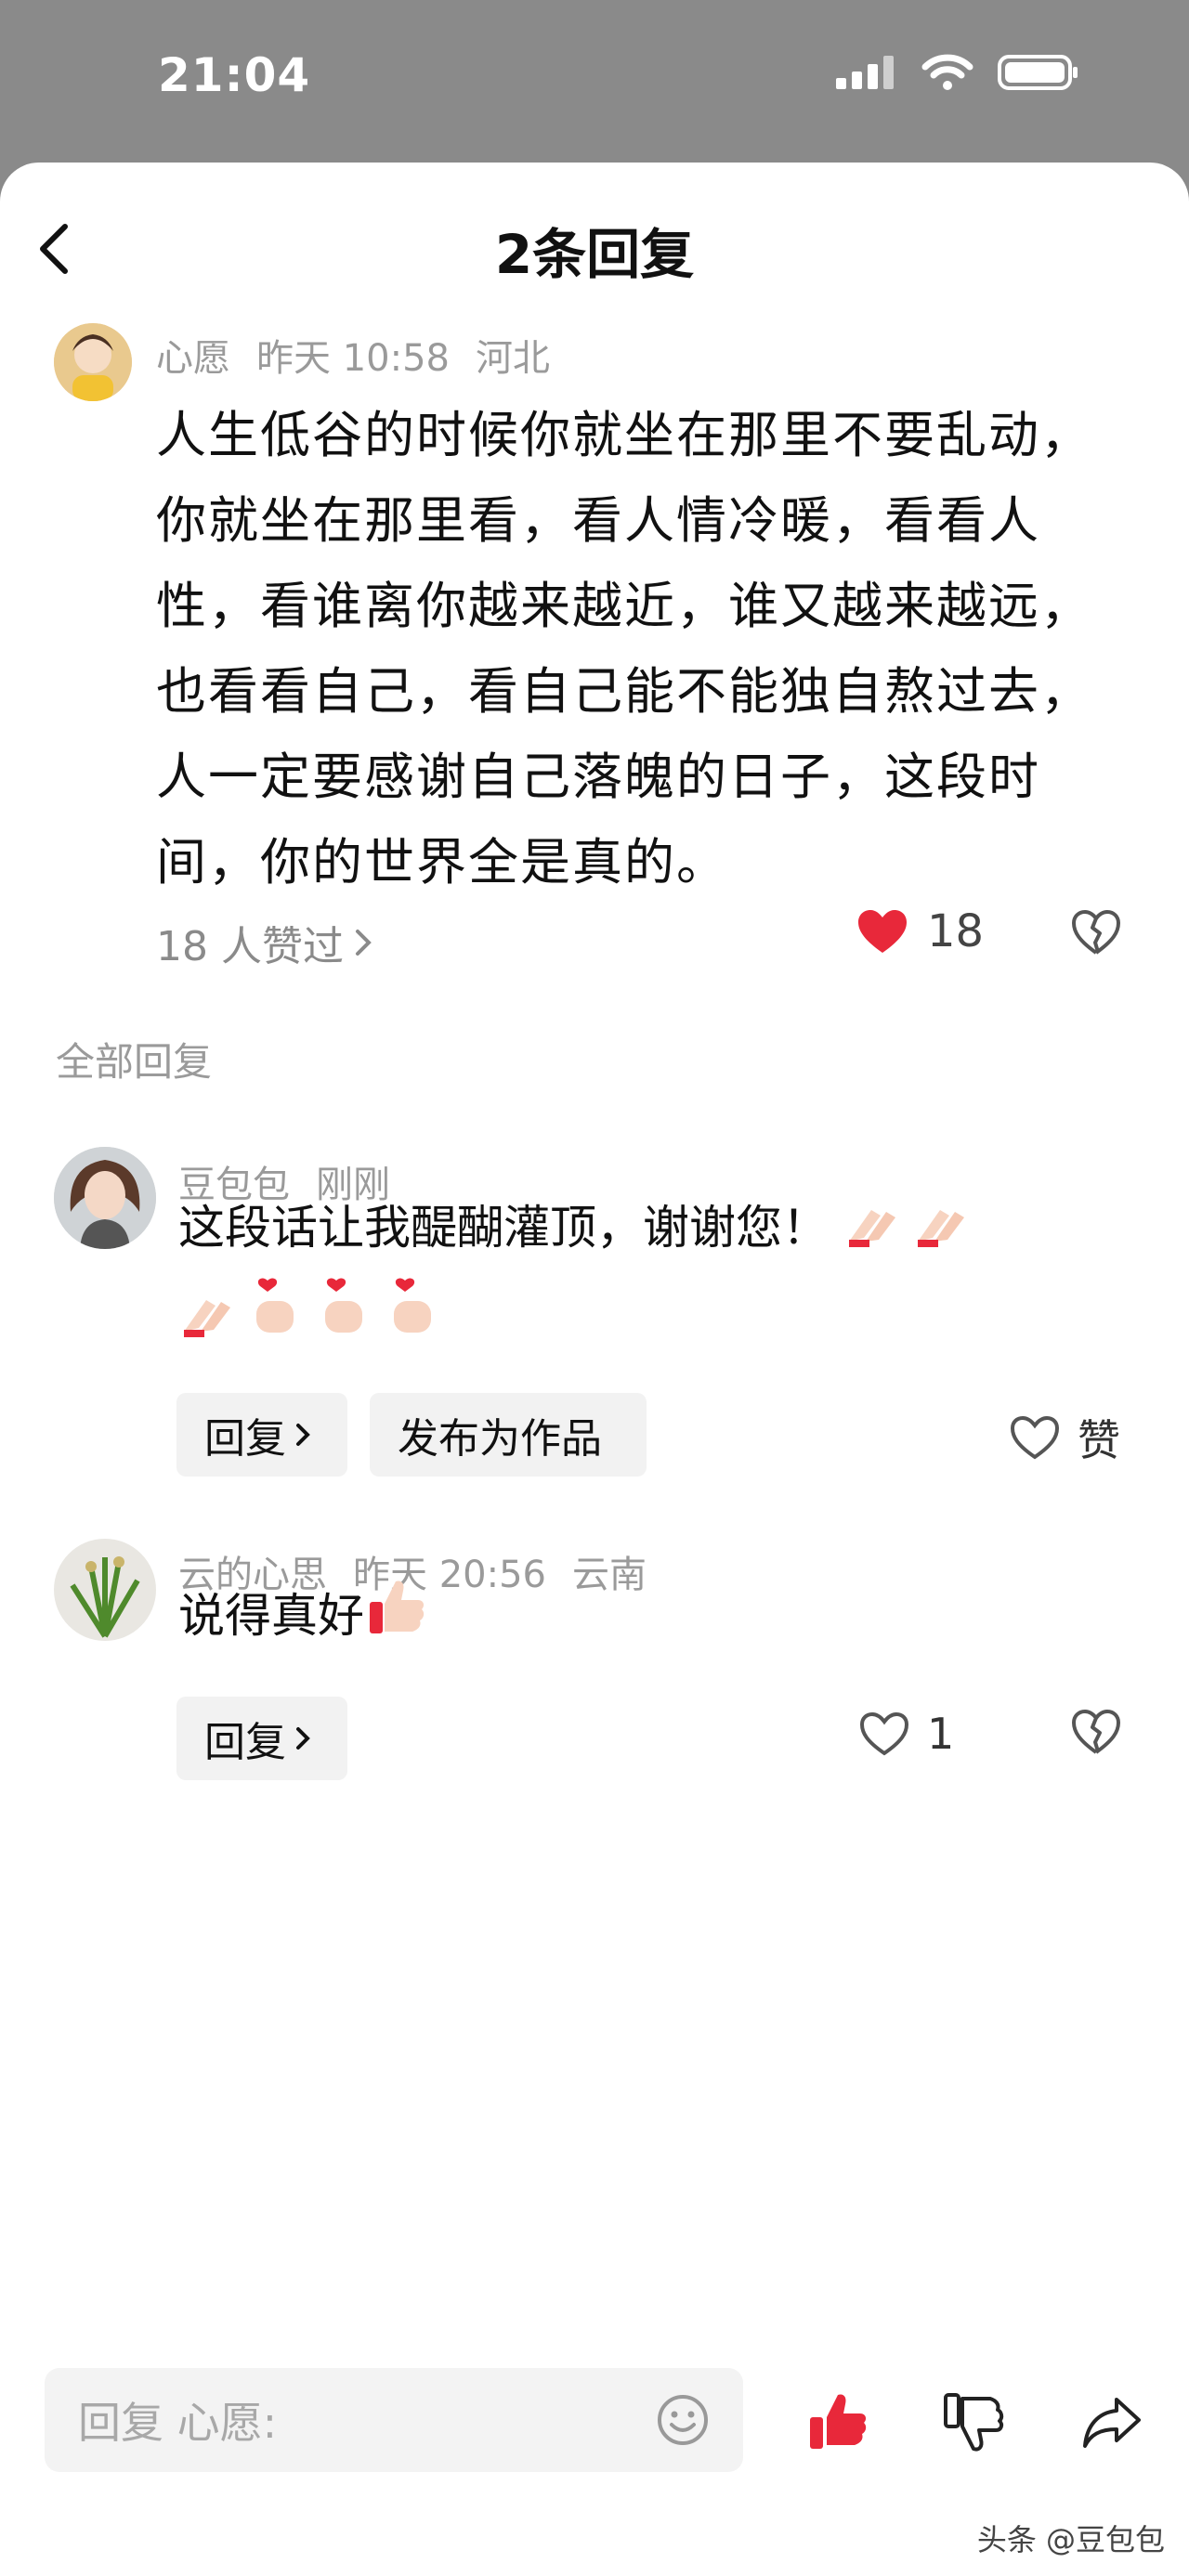 This screenshot has height=2576, width=1189. What do you see at coordinates (235, 75) in the screenshot?
I see `status-time: 21:04` at bounding box center [235, 75].